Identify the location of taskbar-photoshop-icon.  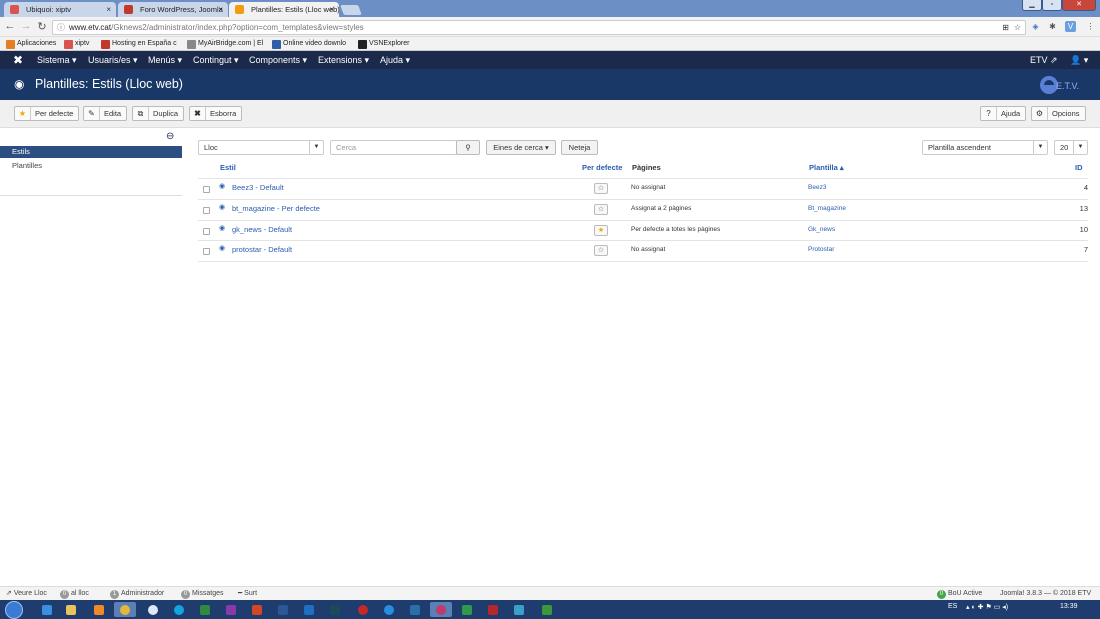
(335, 609).